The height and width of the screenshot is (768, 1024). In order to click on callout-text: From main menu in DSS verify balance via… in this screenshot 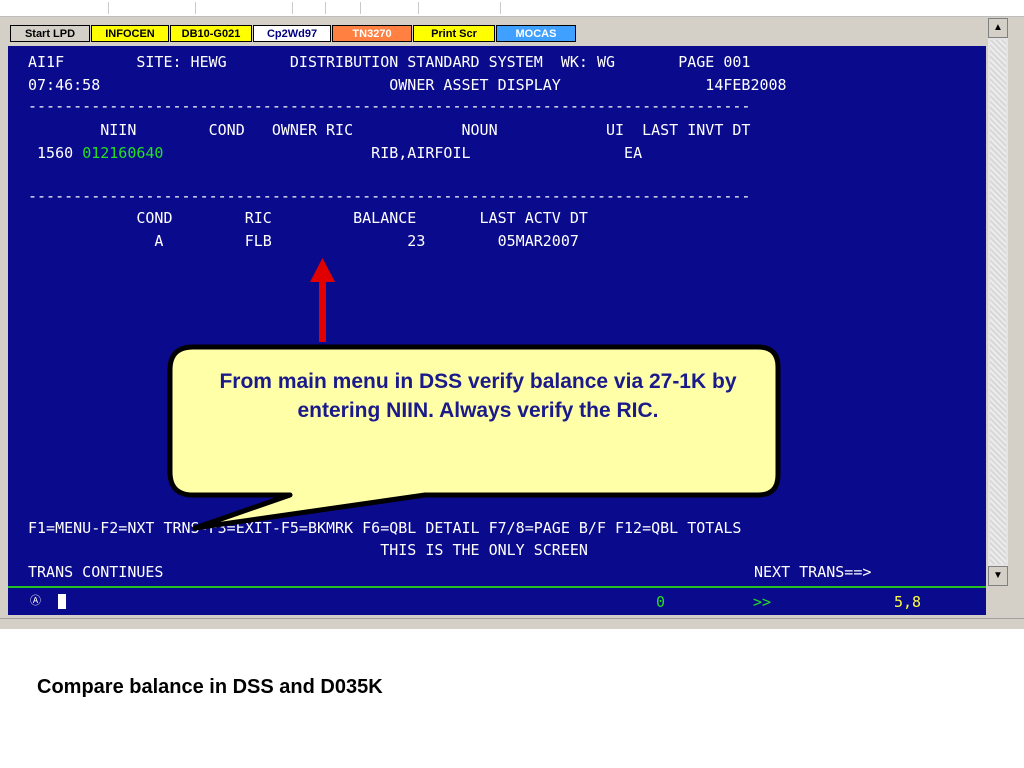, I will do `click(478, 396)`.